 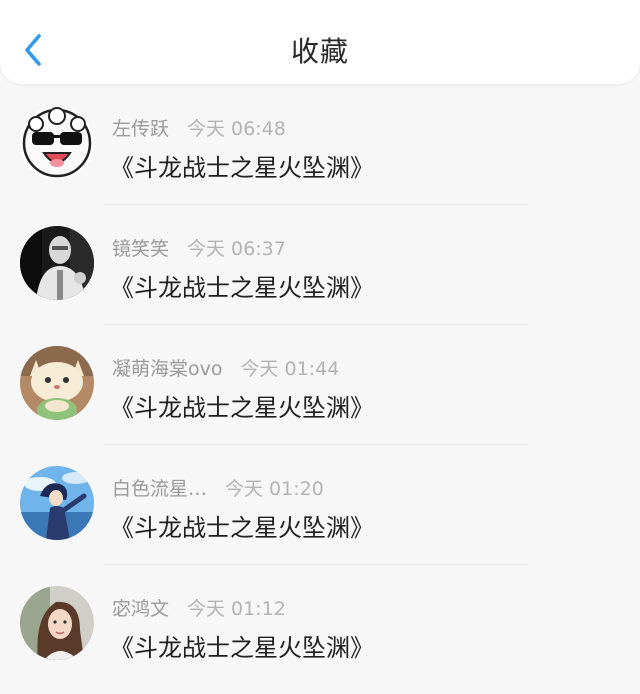 I want to click on masked-figure-avatar, so click(x=57, y=263).